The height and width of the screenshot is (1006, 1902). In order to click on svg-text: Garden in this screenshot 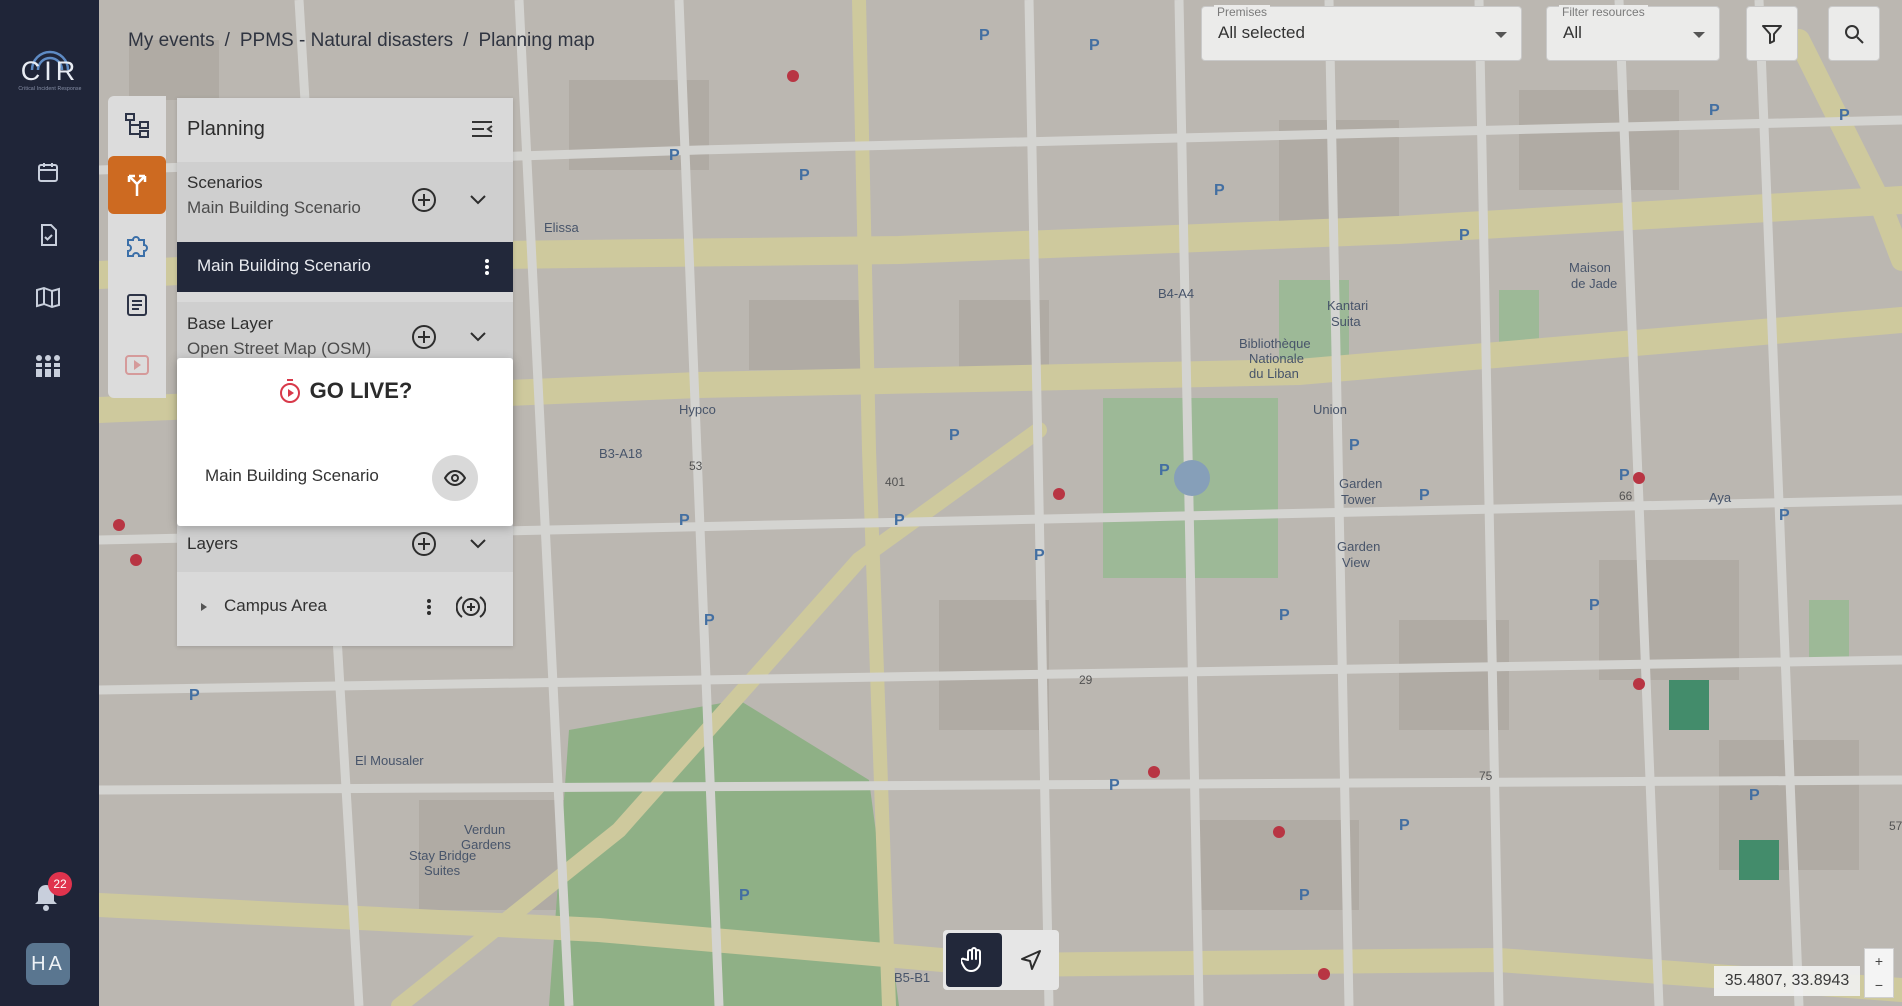, I will do `click(1358, 546)`.